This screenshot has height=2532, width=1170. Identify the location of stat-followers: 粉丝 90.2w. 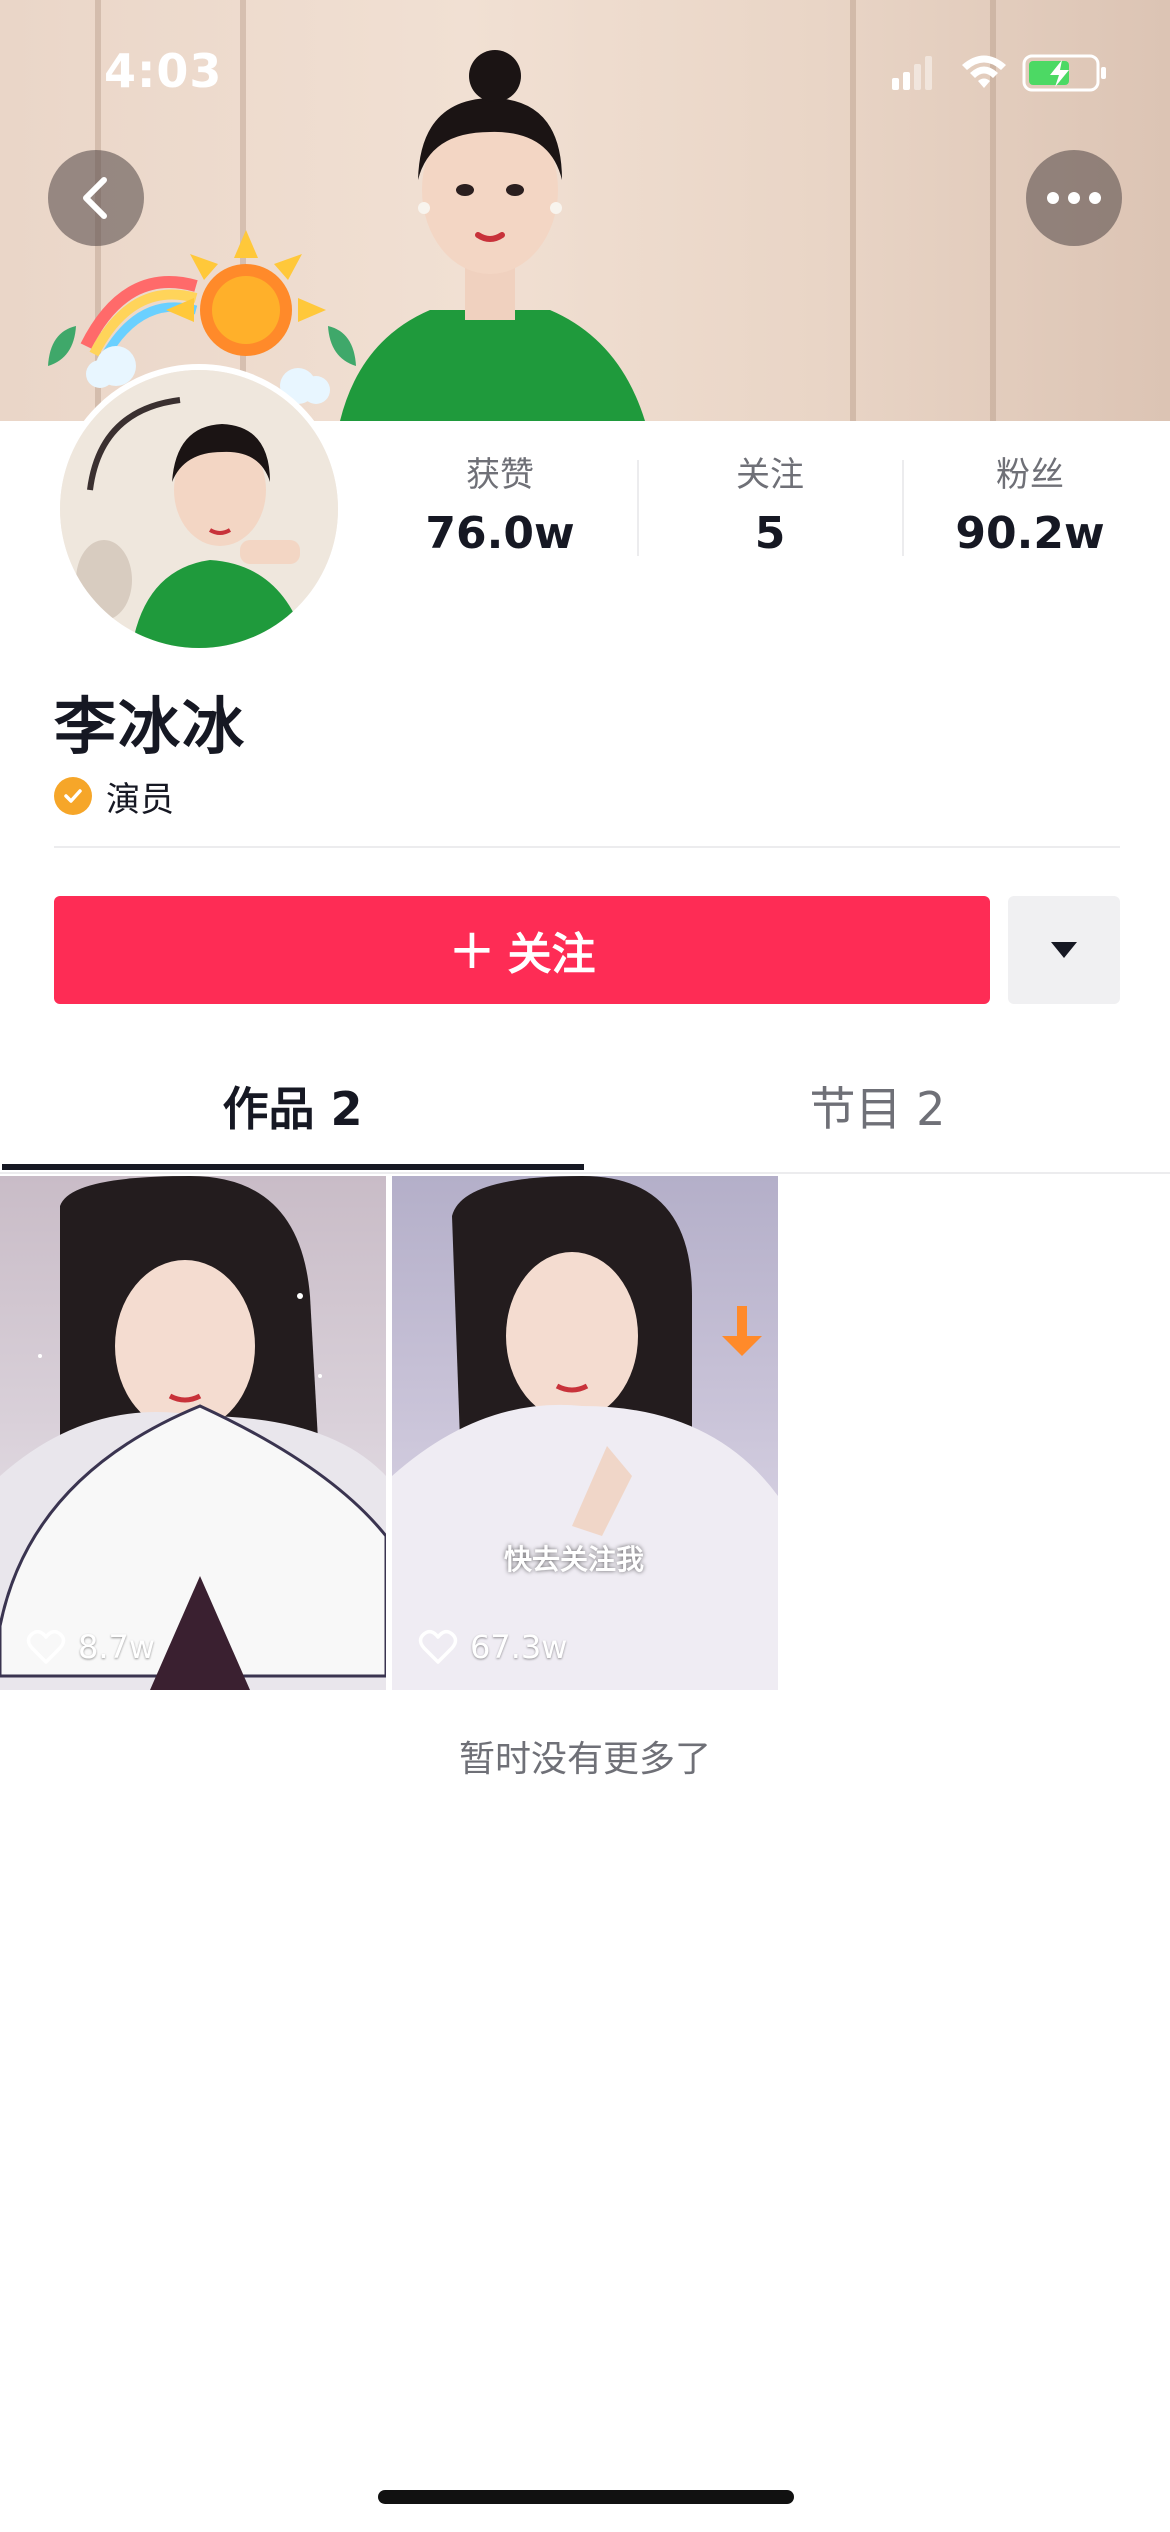
(1030, 504).